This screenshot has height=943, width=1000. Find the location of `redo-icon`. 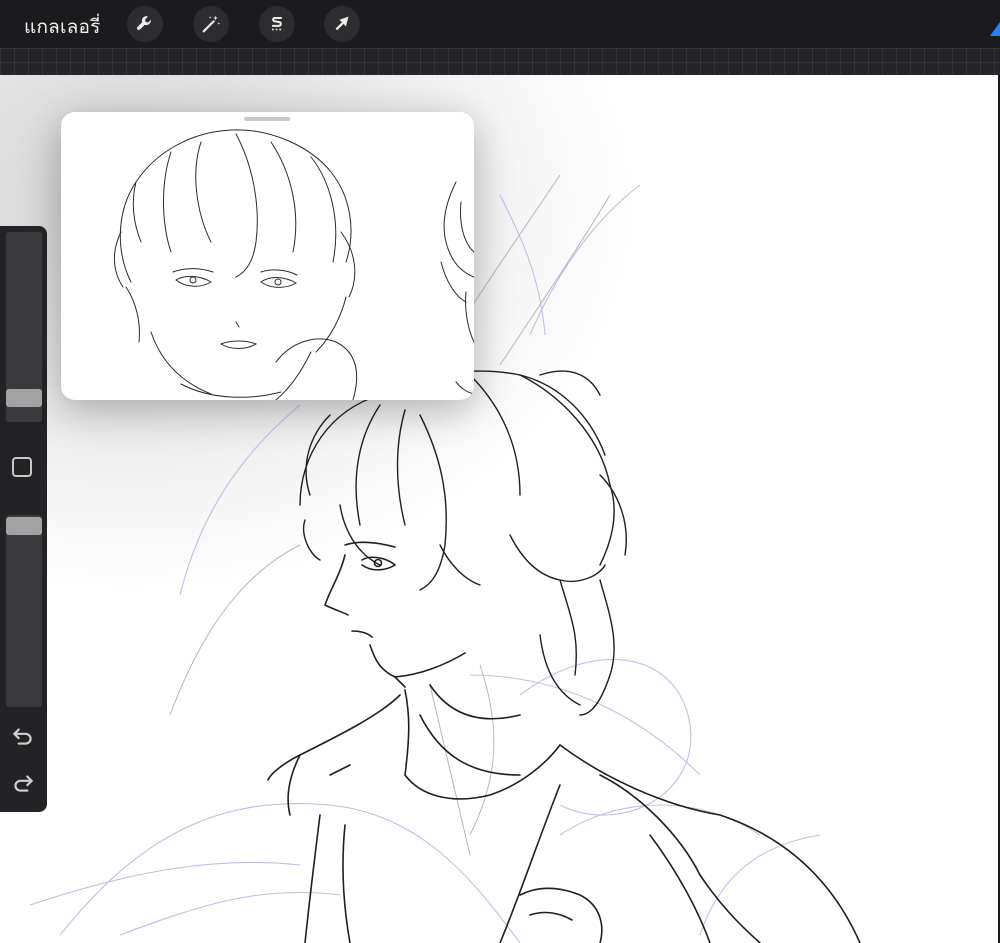

redo-icon is located at coordinates (23, 783).